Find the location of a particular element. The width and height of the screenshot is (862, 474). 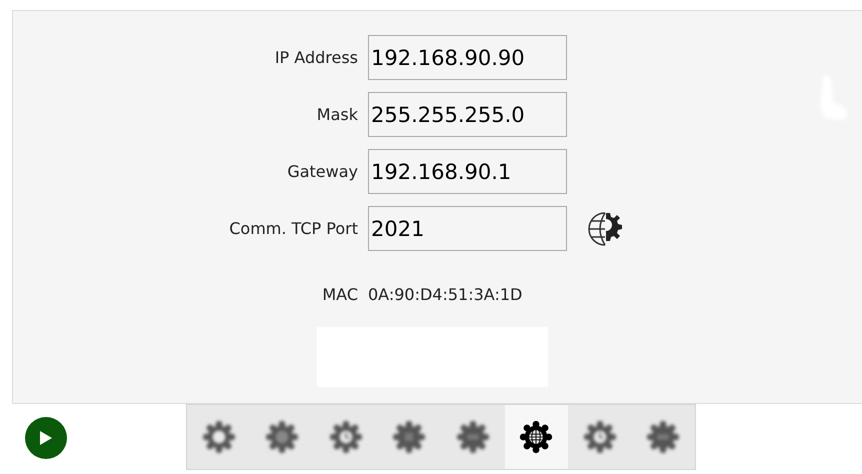

tab is located at coordinates (536, 437).